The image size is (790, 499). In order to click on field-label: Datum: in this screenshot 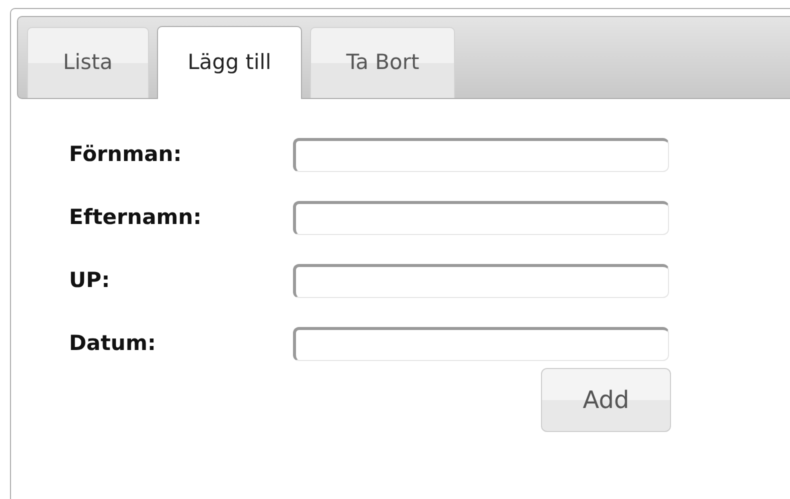, I will do `click(113, 344)`.